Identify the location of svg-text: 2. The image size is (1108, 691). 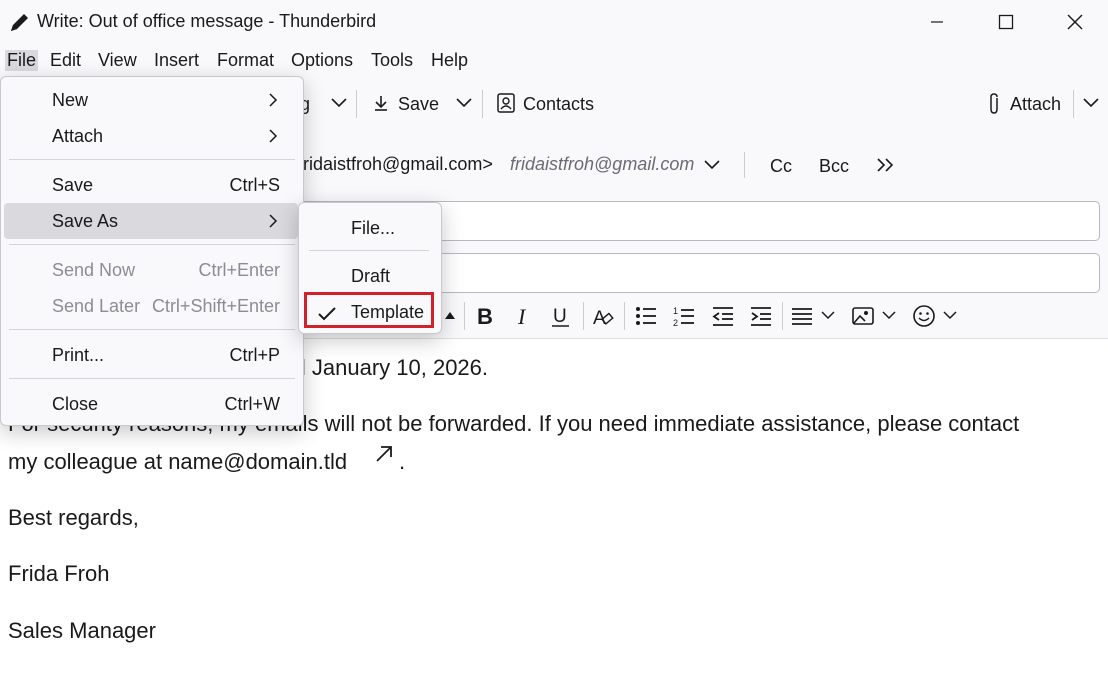
(675, 323).